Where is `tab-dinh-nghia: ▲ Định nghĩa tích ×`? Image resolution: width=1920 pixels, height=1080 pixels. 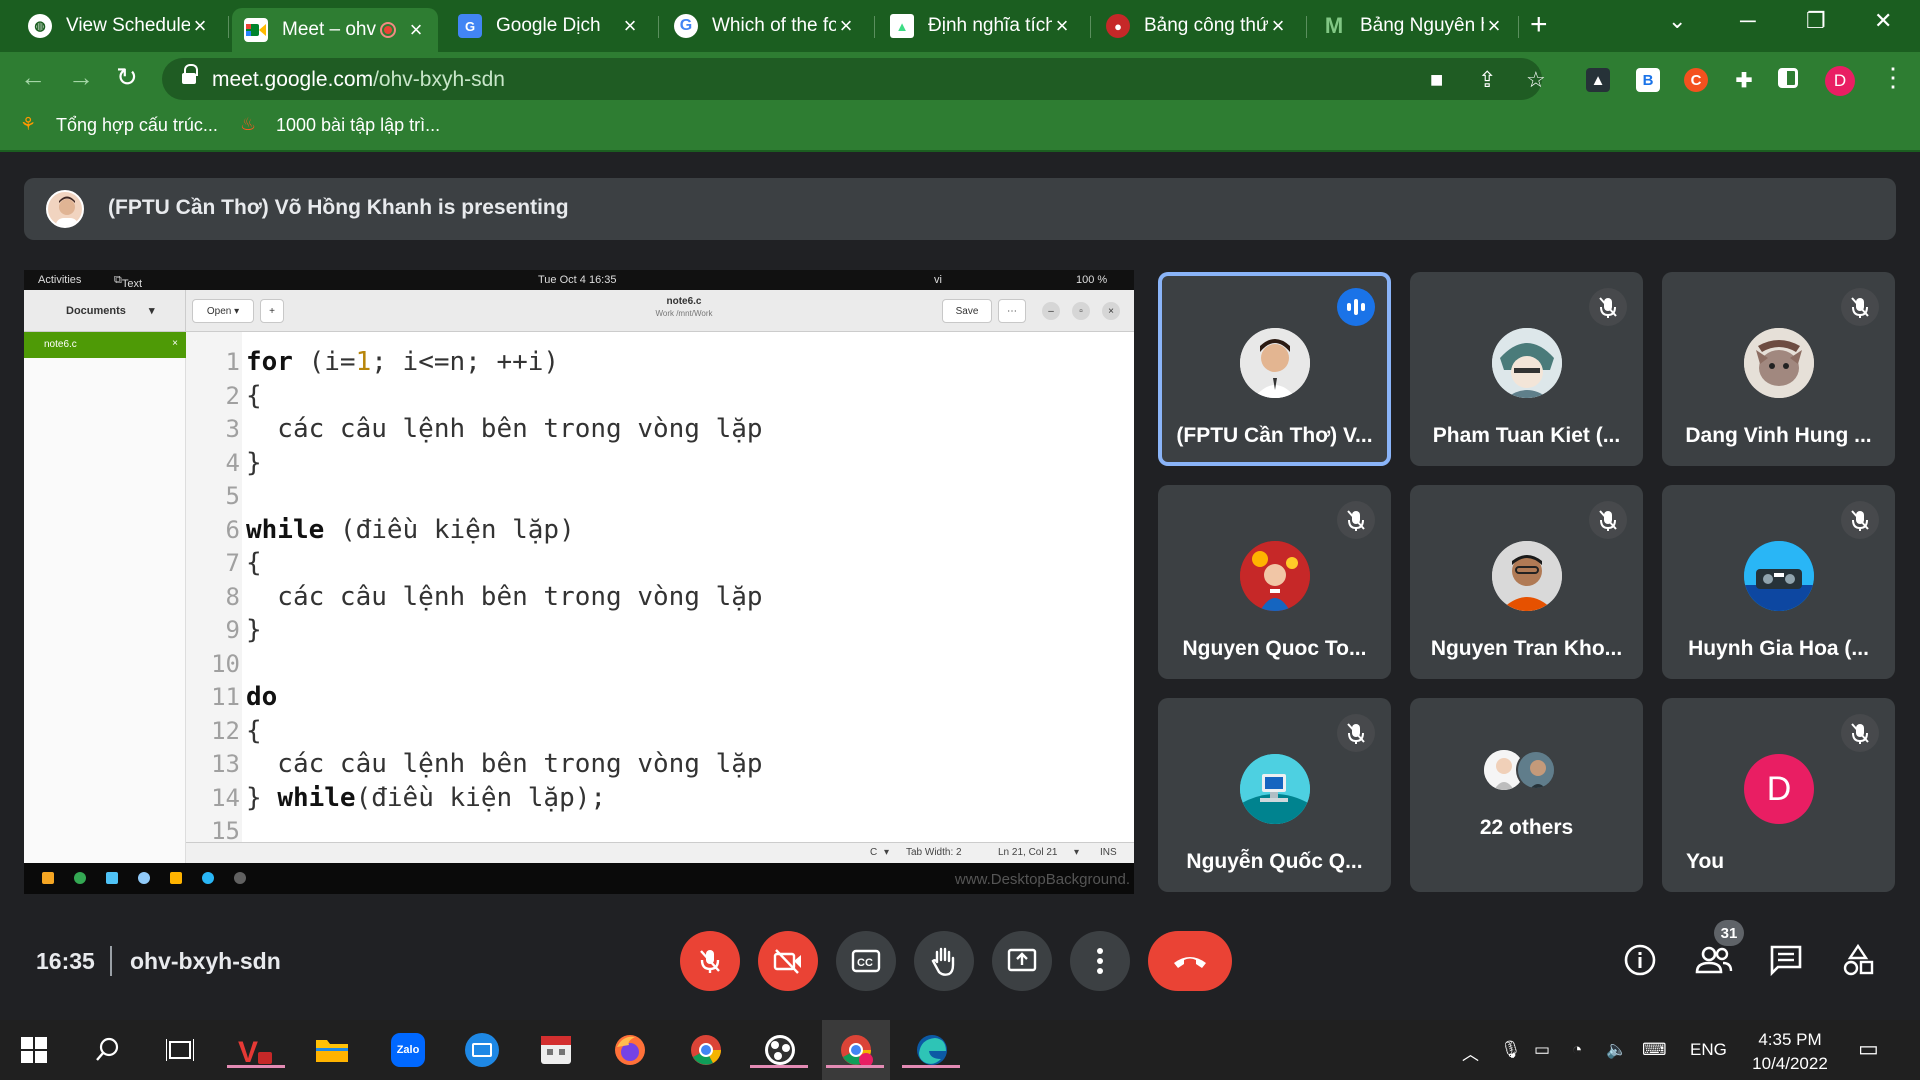
tab-dinh-nghia: ▲ Định nghĩa tích × is located at coordinates (981, 26).